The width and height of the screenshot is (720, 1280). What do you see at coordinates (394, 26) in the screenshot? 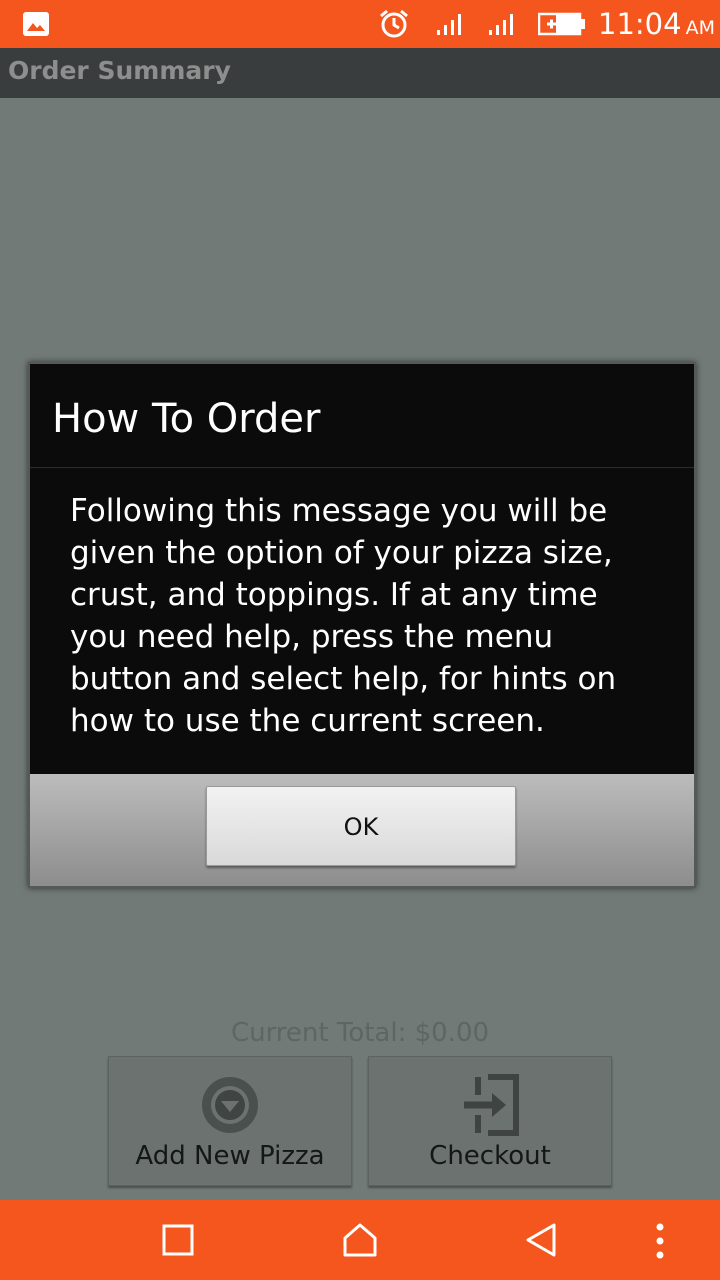
I see `alarm-icon` at bounding box center [394, 26].